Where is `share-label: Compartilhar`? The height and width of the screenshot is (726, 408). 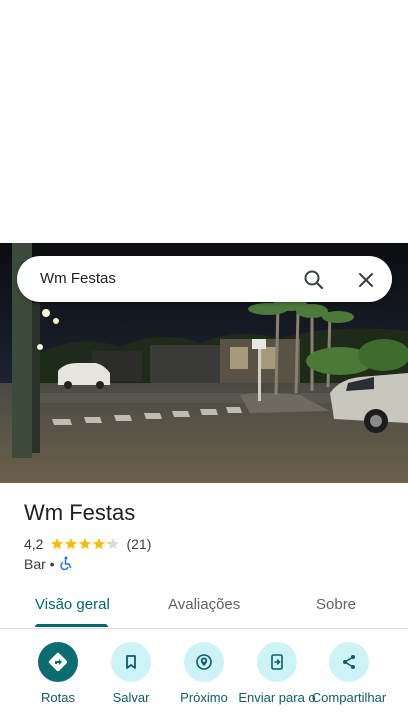
share-label: Compartilhar is located at coordinates (349, 697).